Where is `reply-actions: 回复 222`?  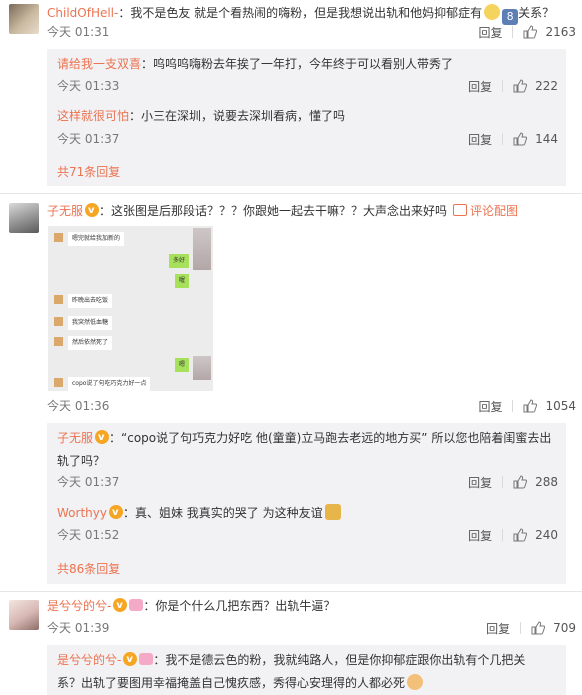
reply-actions: 回复 222 is located at coordinates (513, 86).